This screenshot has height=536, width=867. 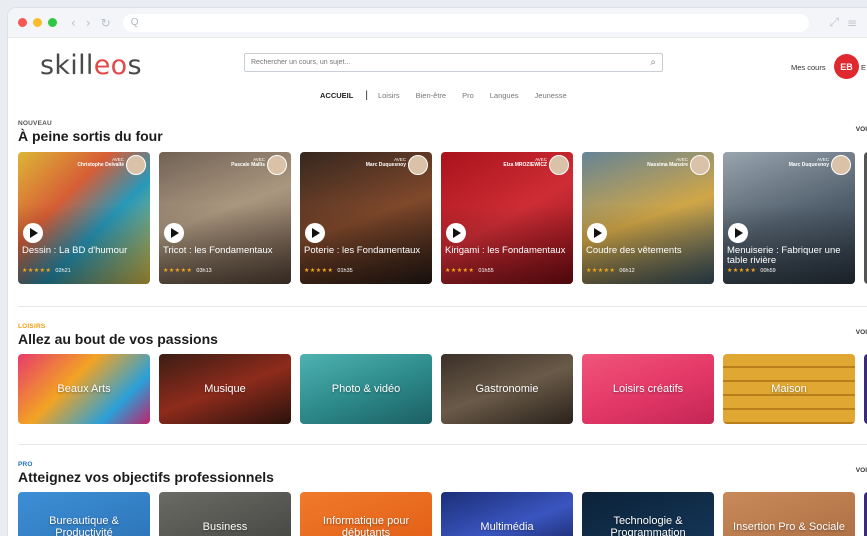 I want to click on category-label: Business, so click(x=225, y=527).